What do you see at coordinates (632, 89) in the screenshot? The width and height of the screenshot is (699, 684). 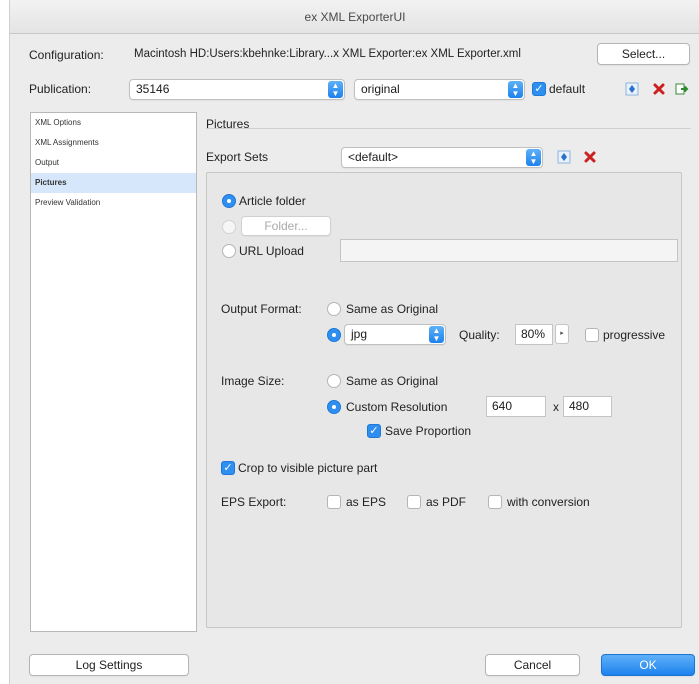 I see `add-publication-icon` at bounding box center [632, 89].